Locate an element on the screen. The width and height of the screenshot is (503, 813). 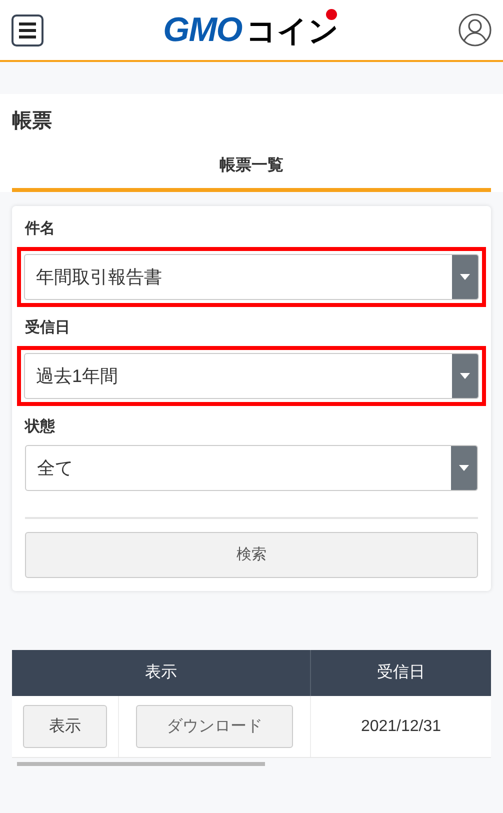
download-button: ダウンロード is located at coordinates (214, 726).